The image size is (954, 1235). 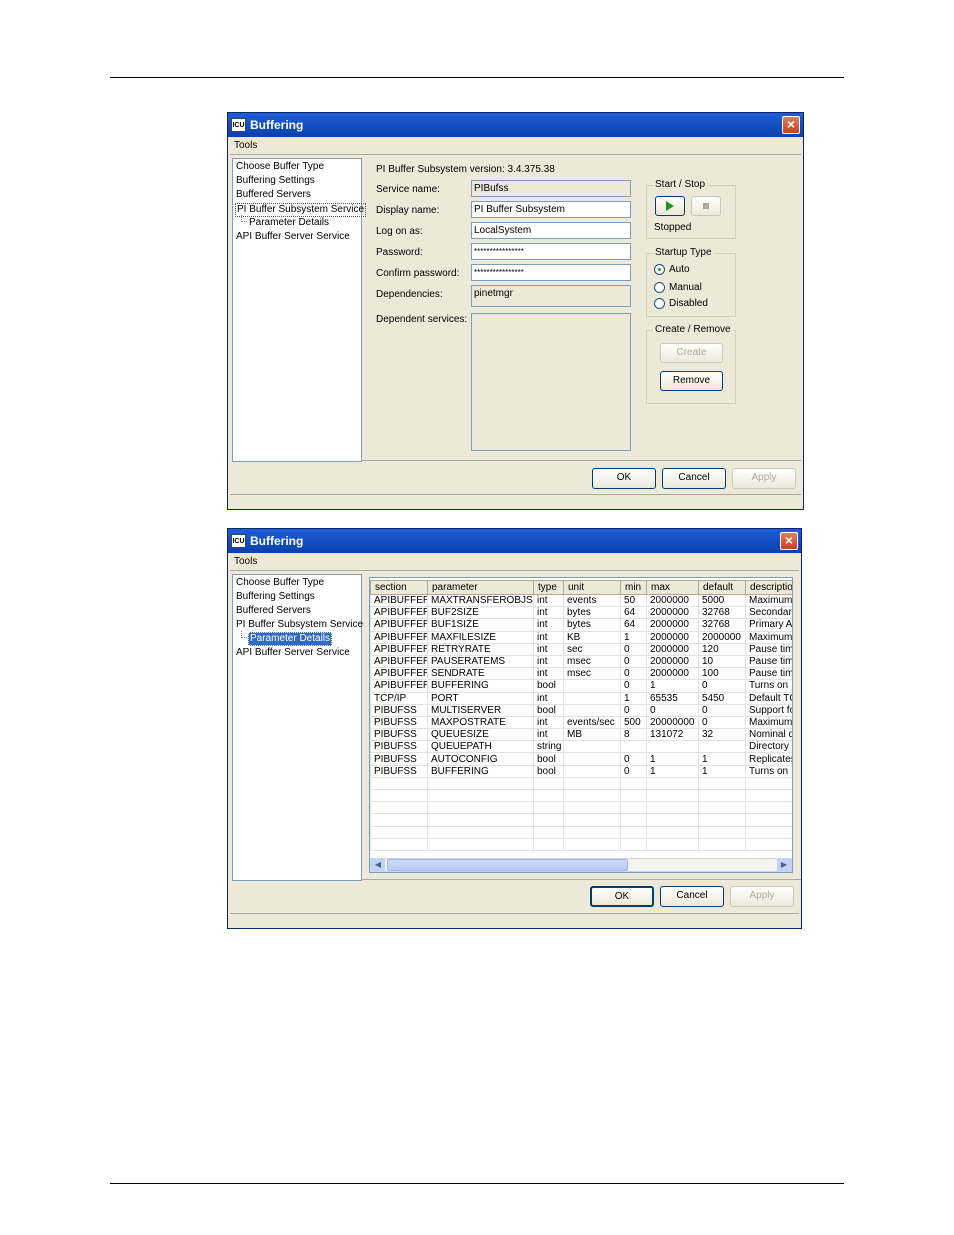 I want to click on radio-auto, so click(x=659, y=269).